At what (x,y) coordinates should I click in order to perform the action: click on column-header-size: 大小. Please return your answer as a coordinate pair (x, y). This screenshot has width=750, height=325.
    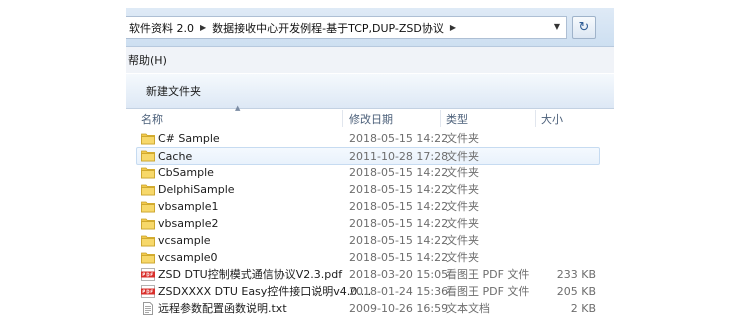
    Looking at the image, I should click on (571, 118).